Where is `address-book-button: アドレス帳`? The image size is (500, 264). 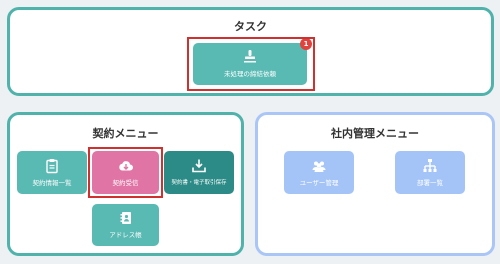
address-book-button: アドレス帳 is located at coordinates (125, 225).